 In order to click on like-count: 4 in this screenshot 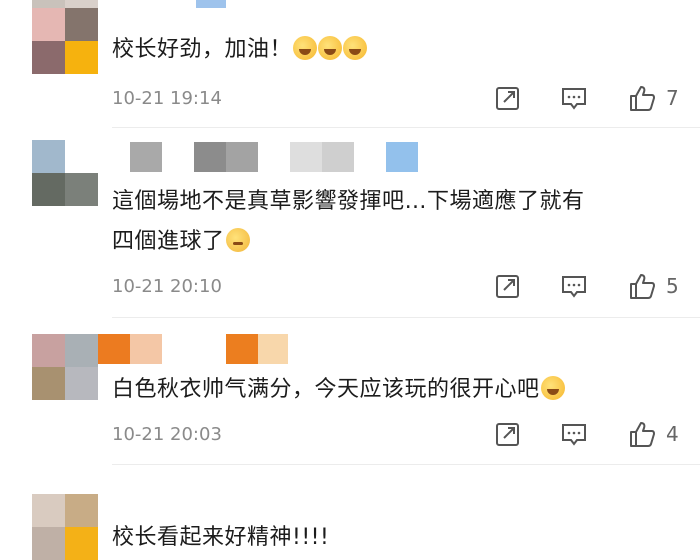, I will do `click(672, 434)`.